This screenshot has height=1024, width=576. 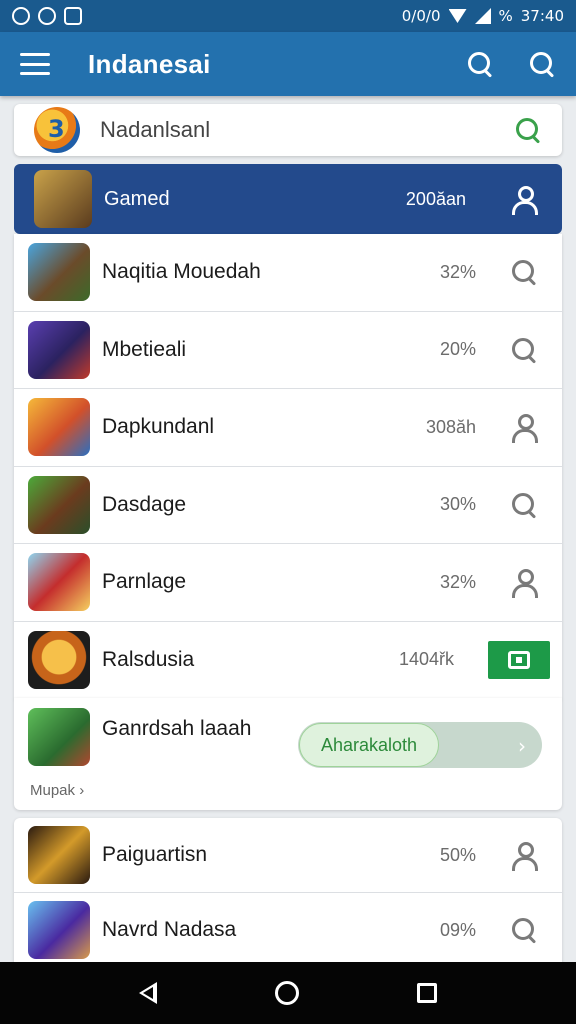 What do you see at coordinates (177, 728) in the screenshot?
I see `promo-name: Ganrdsah laaah` at bounding box center [177, 728].